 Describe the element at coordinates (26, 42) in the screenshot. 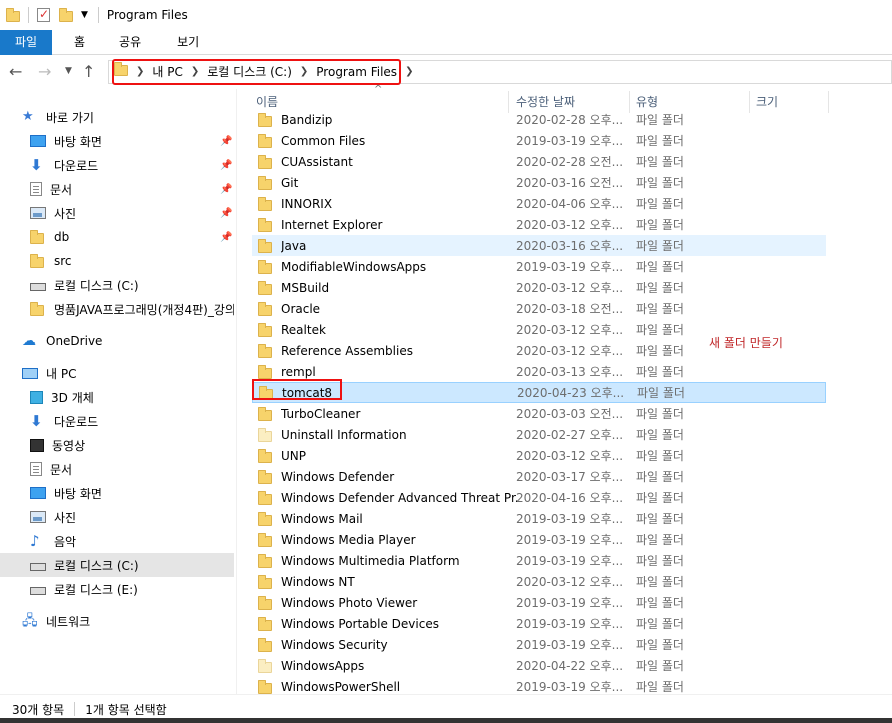

I see `tab-file: 파일` at that location.